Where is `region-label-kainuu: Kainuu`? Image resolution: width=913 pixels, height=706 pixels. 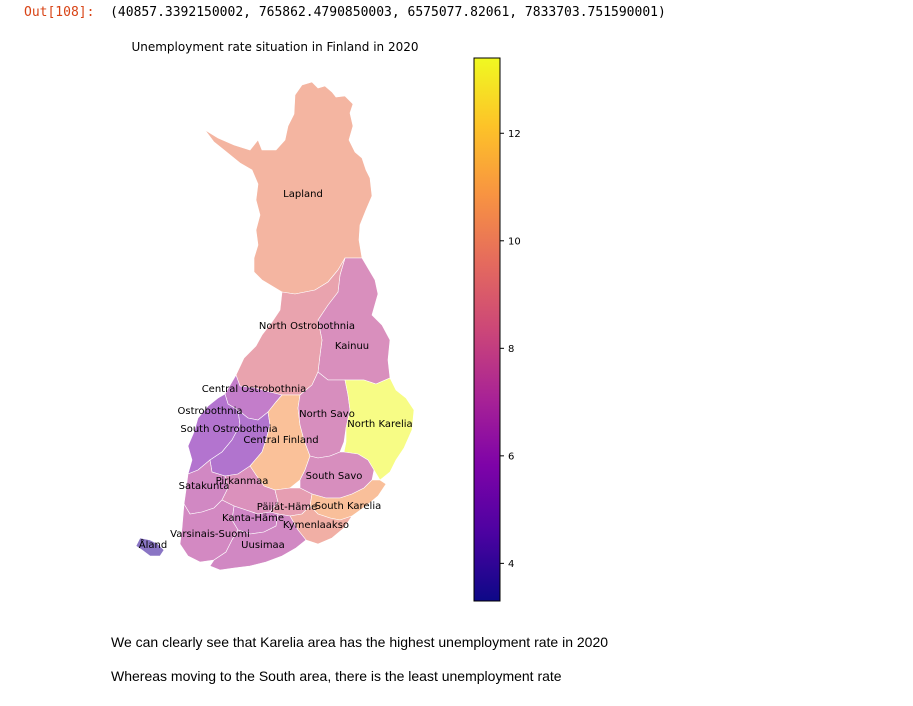
region-label-kainuu: Kainuu is located at coordinates (352, 346).